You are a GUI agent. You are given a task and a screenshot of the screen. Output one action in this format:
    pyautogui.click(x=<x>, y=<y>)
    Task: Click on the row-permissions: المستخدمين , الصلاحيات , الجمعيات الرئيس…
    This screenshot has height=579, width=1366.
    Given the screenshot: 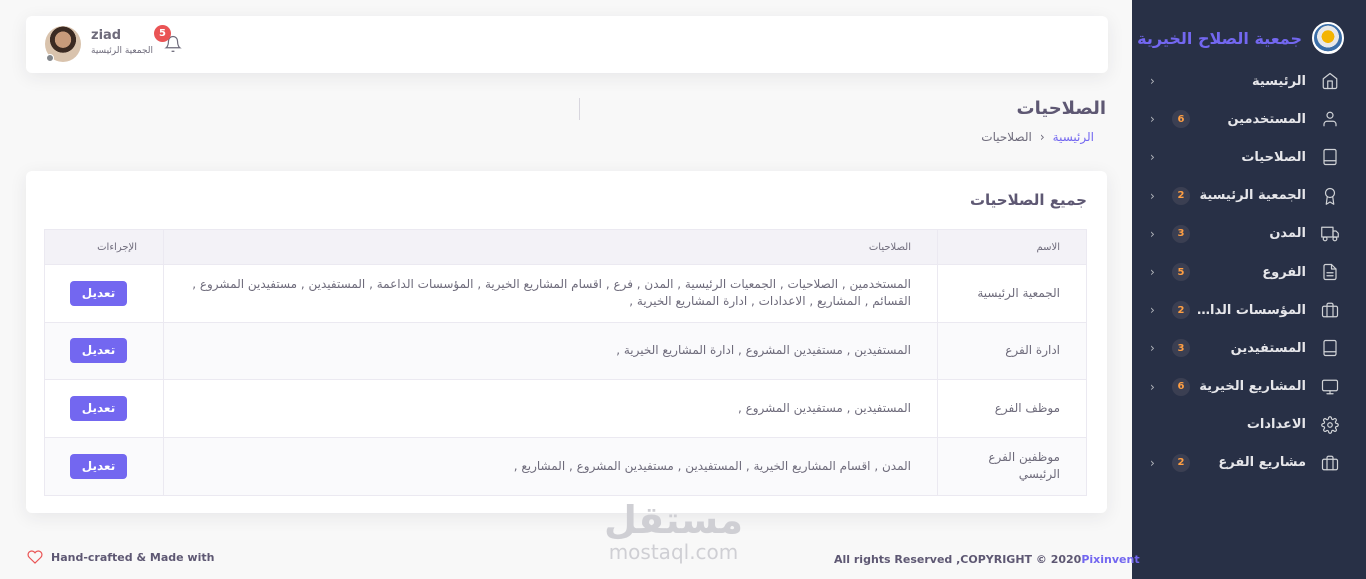 What is the action you would take?
    pyautogui.click(x=550, y=293)
    